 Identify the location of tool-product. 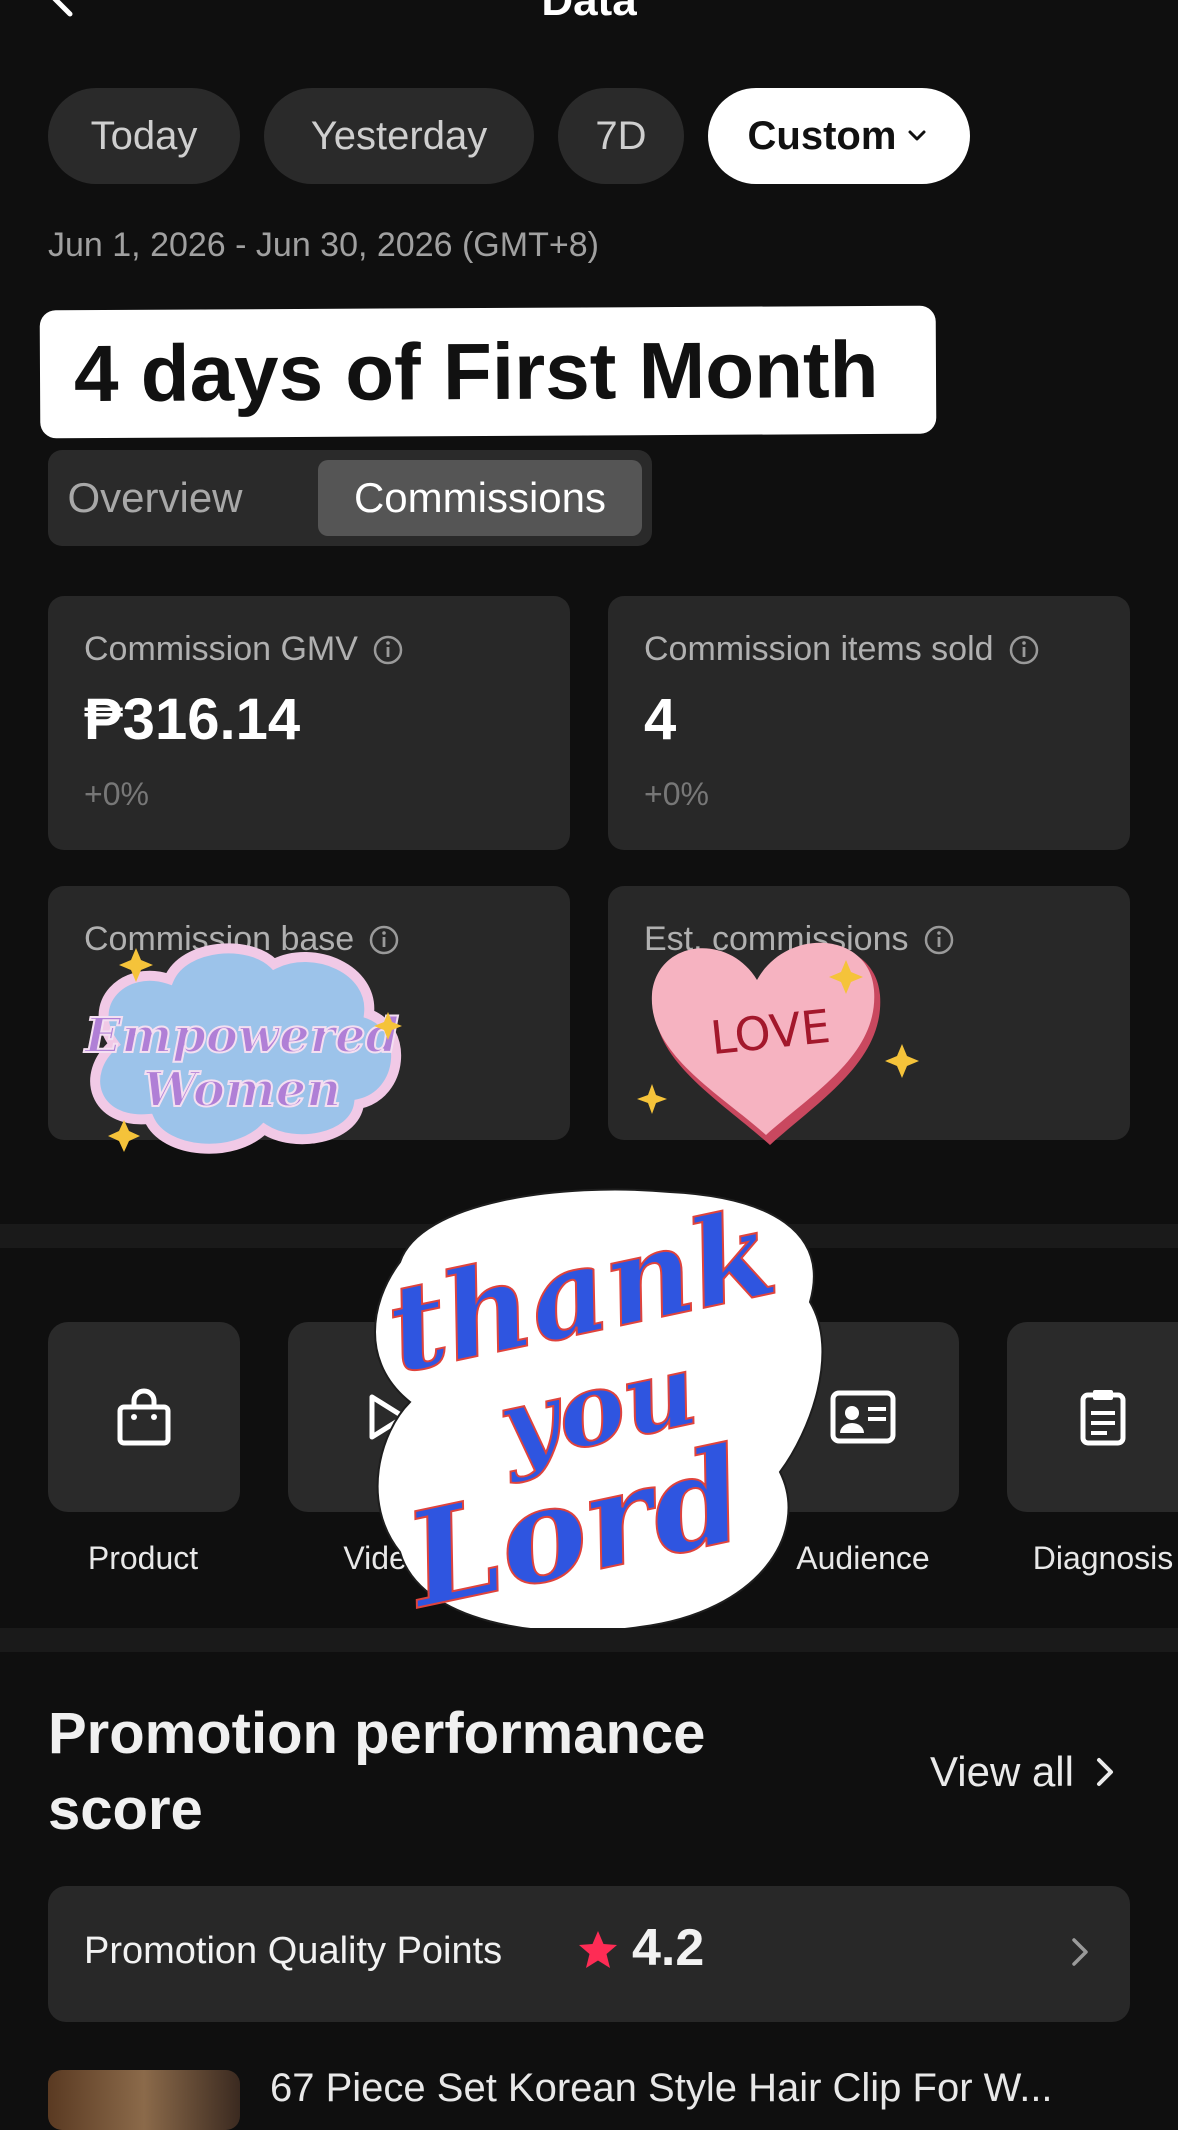
(144, 1417).